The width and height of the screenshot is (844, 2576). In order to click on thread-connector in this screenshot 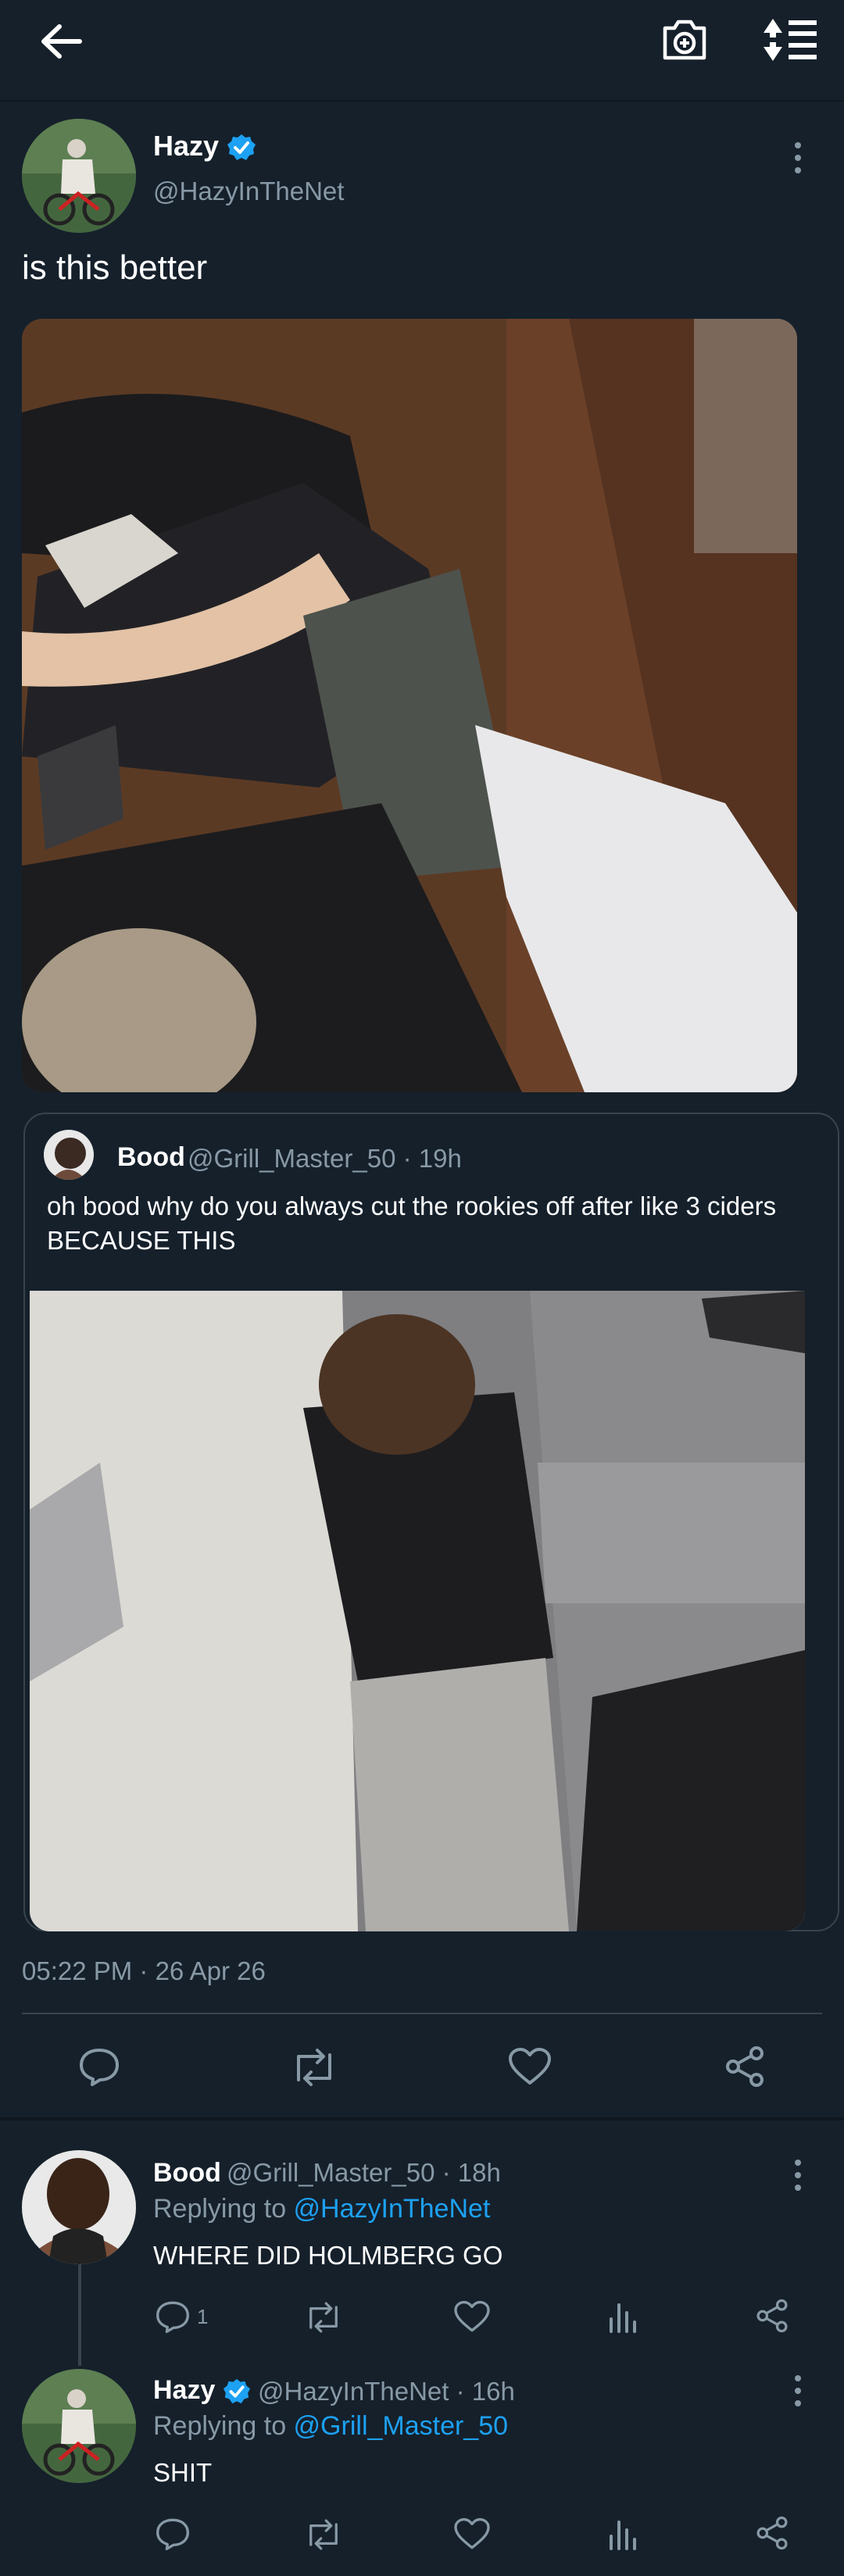, I will do `click(79, 2315)`.